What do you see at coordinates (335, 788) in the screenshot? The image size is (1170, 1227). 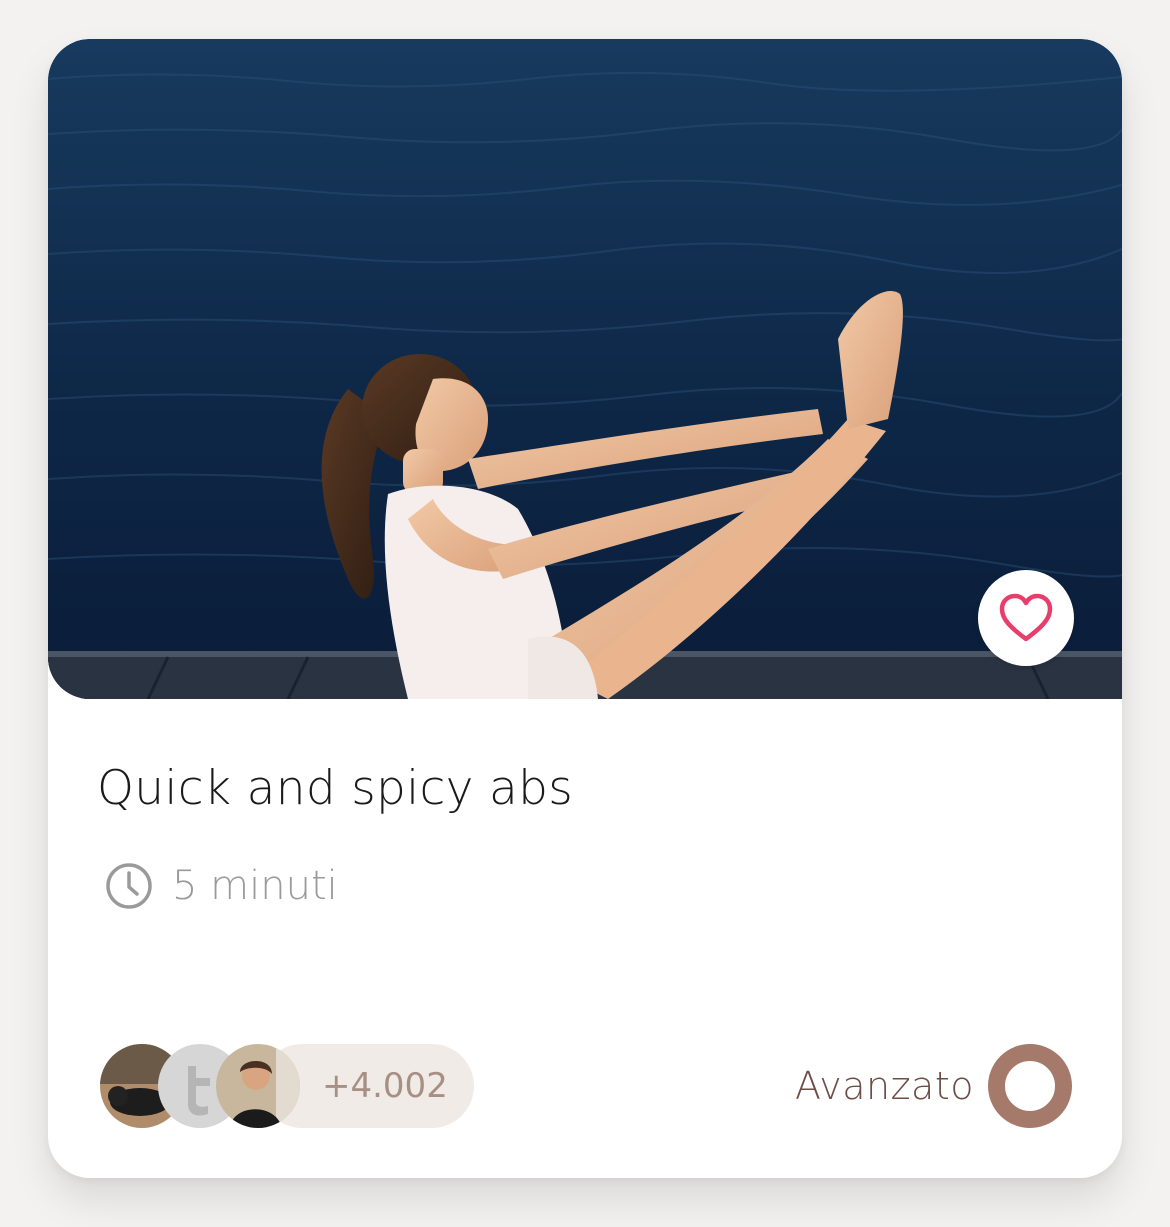 I see `workout-title: Quick and spicy abs` at bounding box center [335, 788].